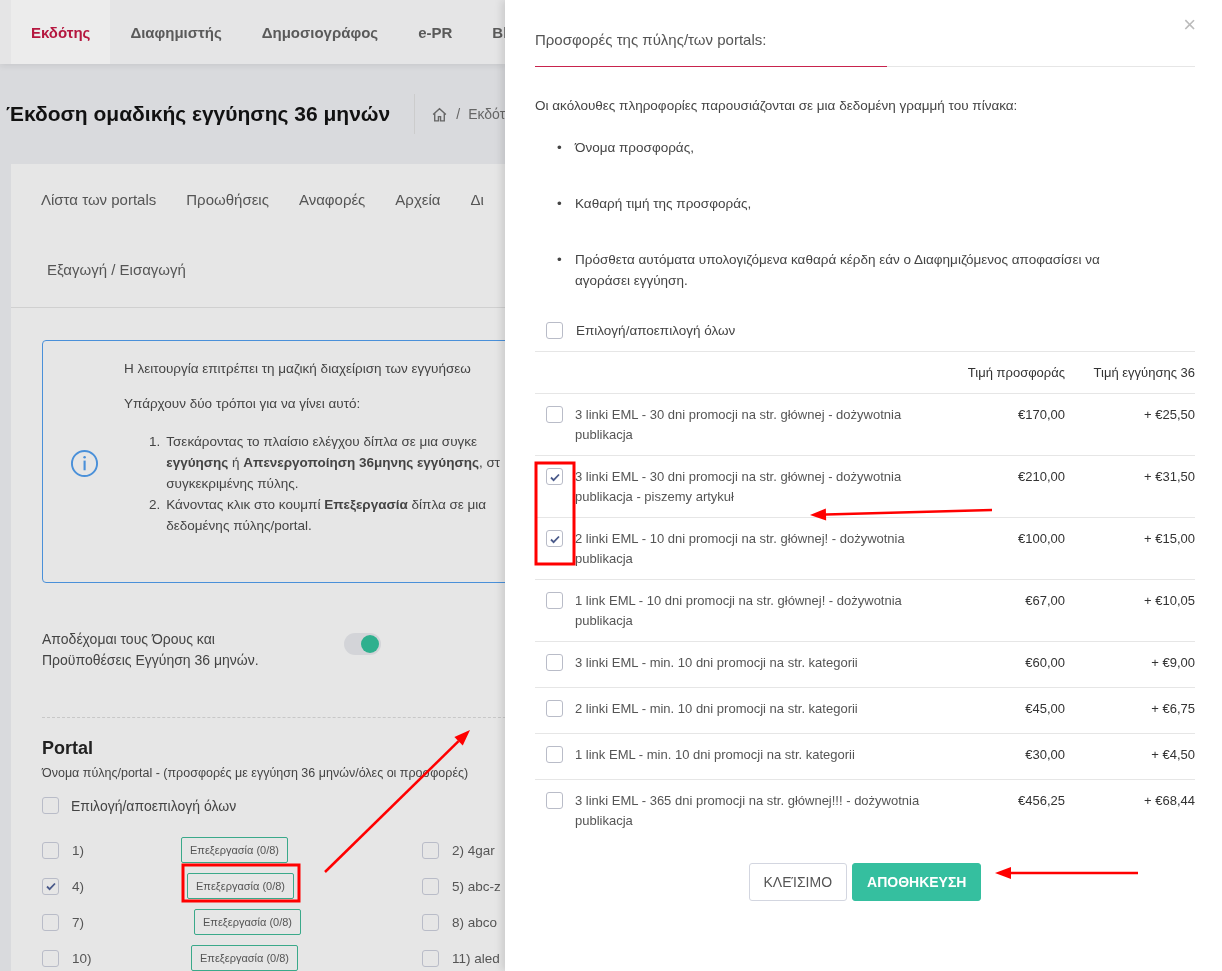 The image size is (1222, 971). Describe the element at coordinates (155, 442) in the screenshot. I see `step-number: 1.` at that location.